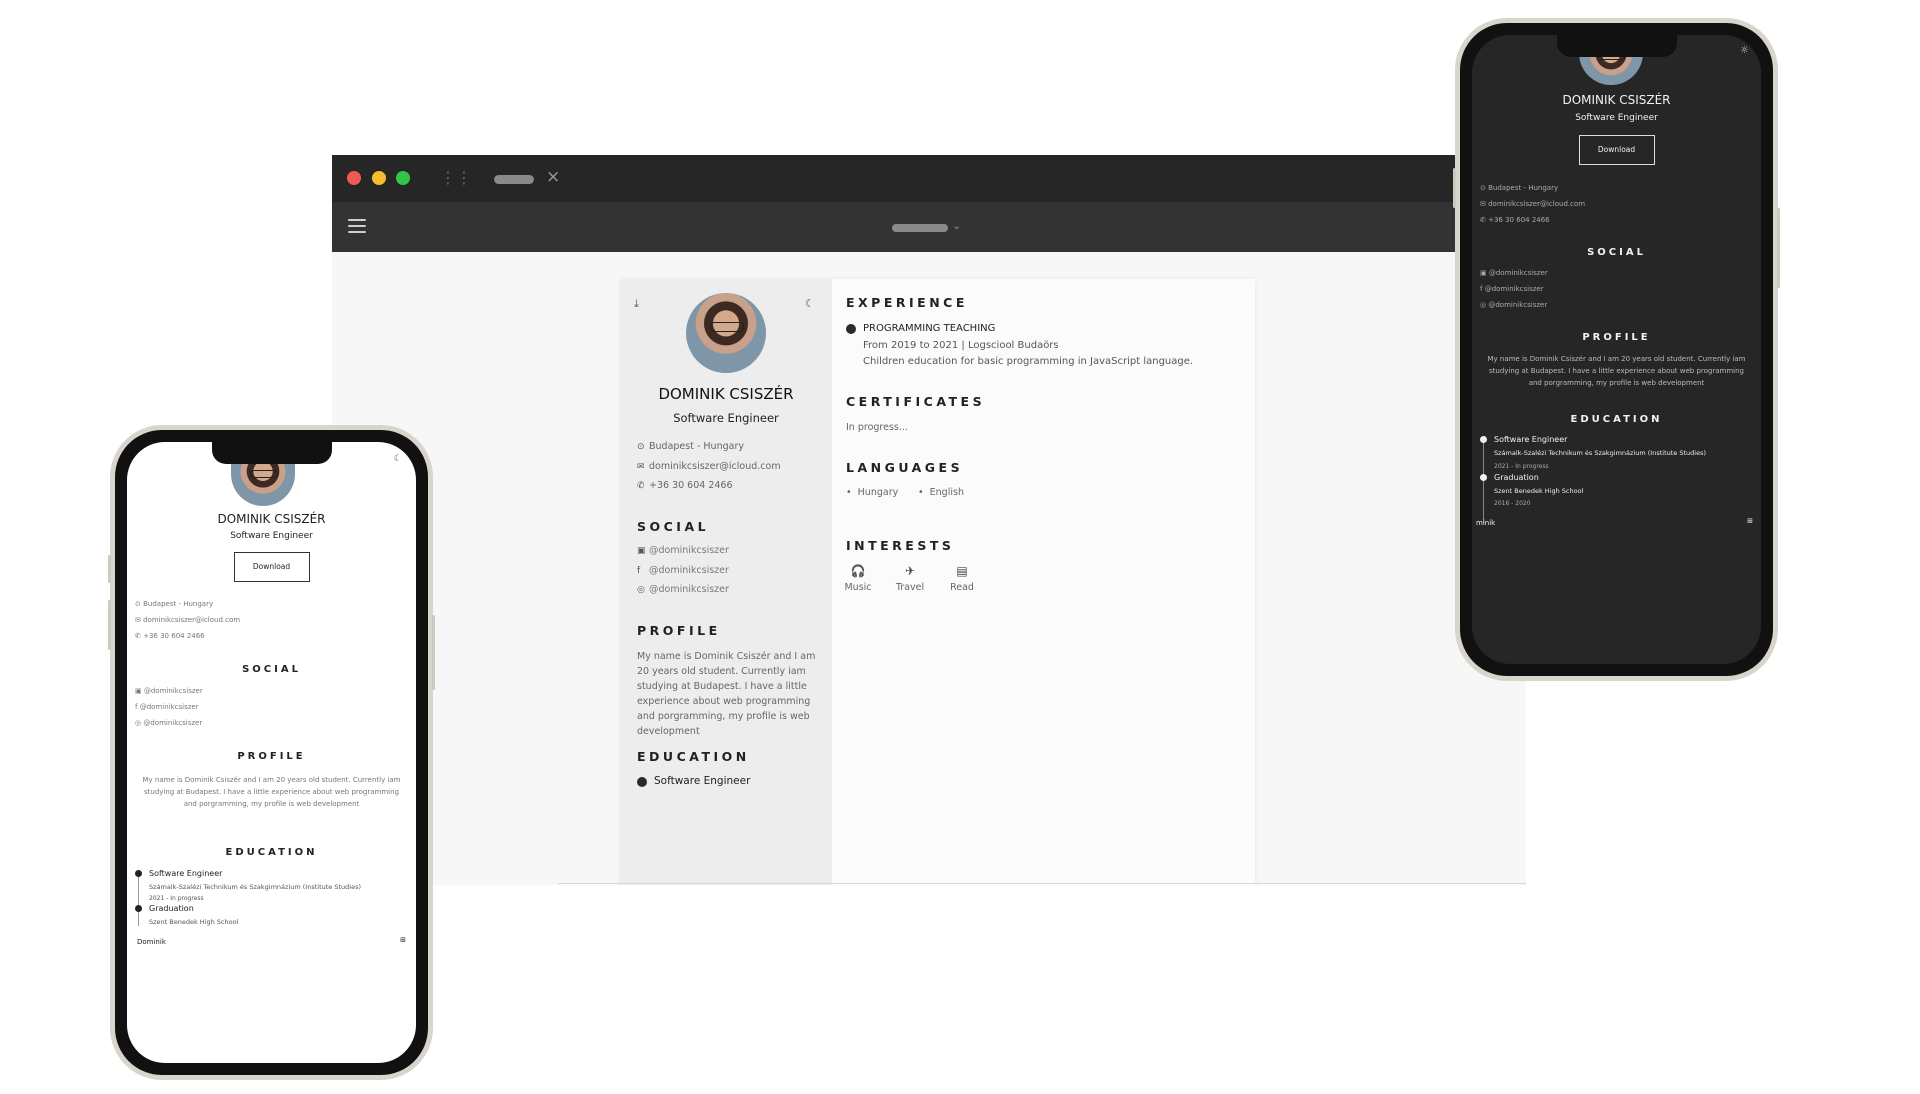 Image resolution: width=1920 pixels, height=1094 pixels. I want to click on interest-read: ▤ Read, so click(962, 578).